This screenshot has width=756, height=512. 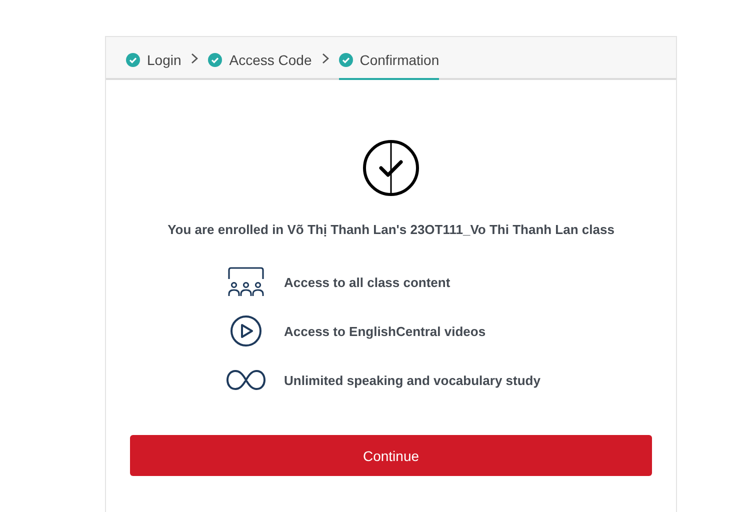 What do you see at coordinates (260, 58) in the screenshot?
I see `step-tab: Access Code` at bounding box center [260, 58].